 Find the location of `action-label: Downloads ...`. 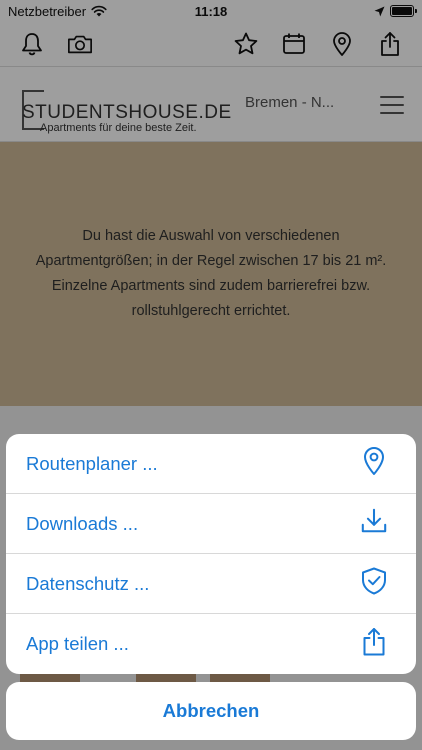

action-label: Downloads ... is located at coordinates (82, 523).